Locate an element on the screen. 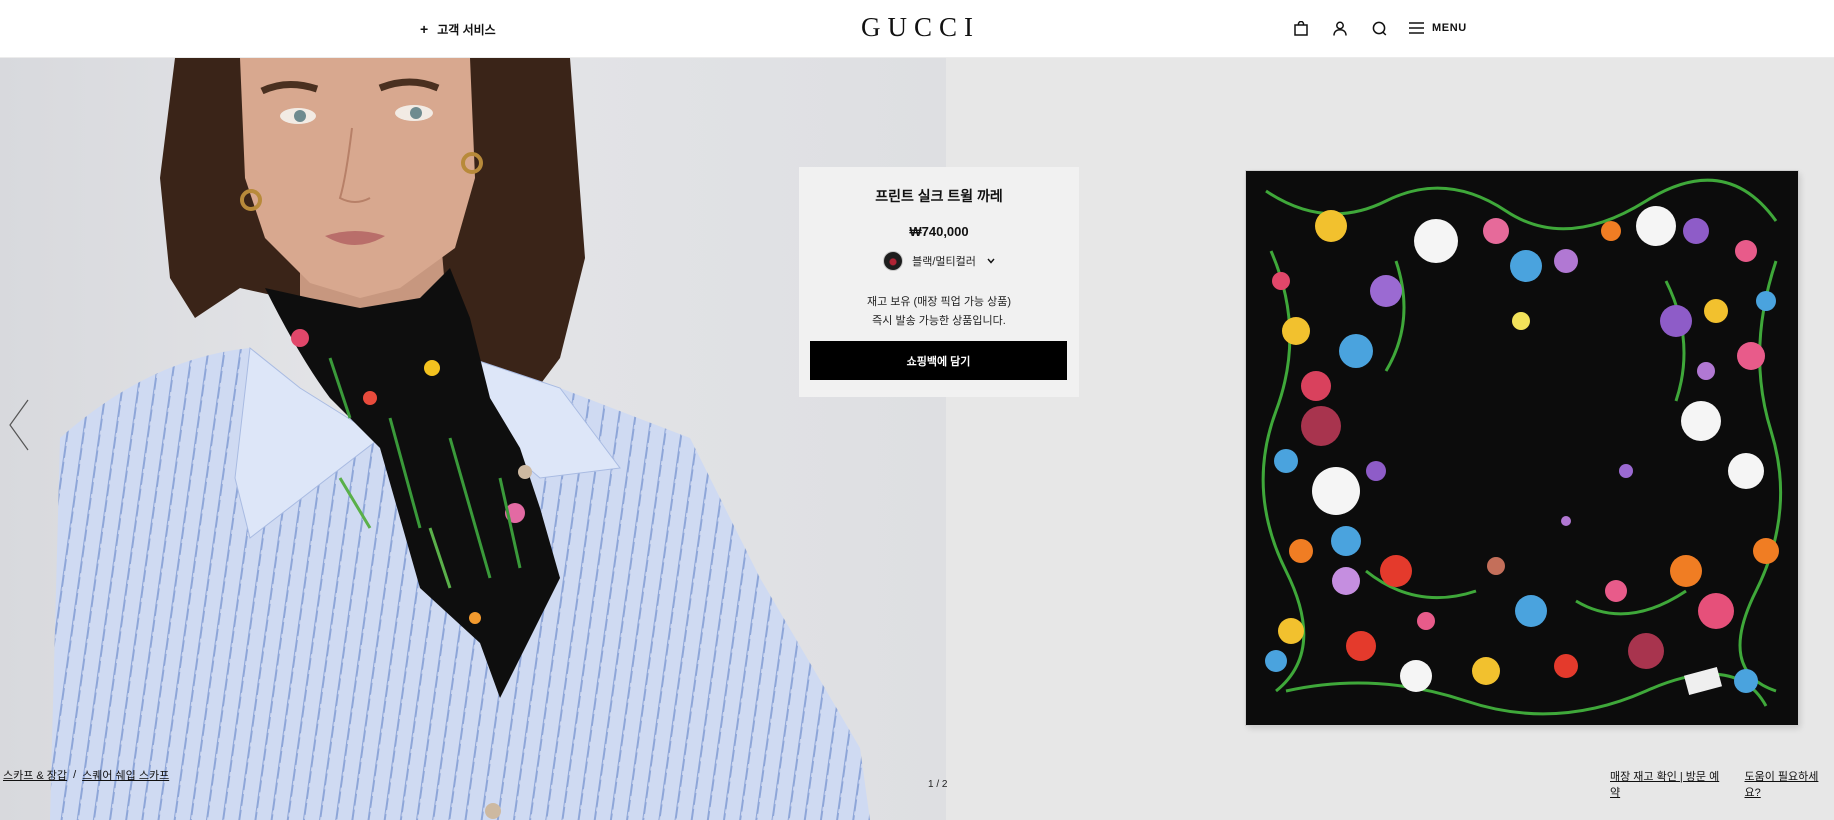  slide-counter: 1 / 2 is located at coordinates (938, 784).